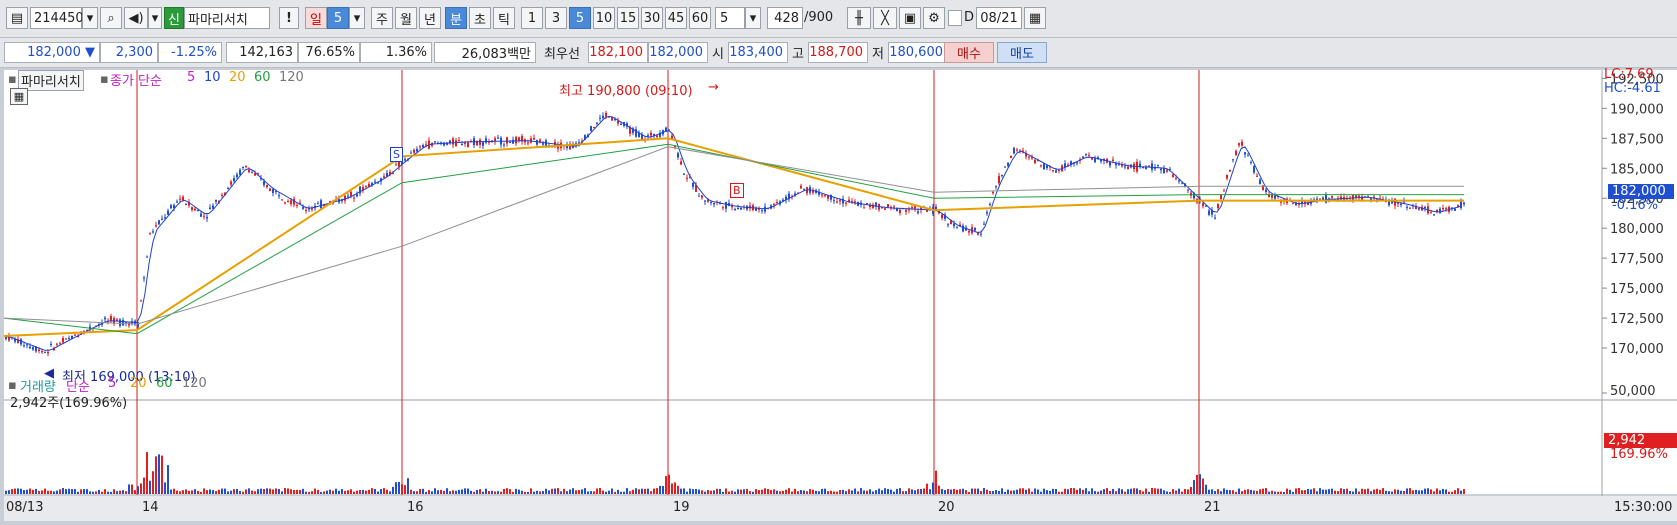  I want to click on count-input: 428, so click(785, 18).